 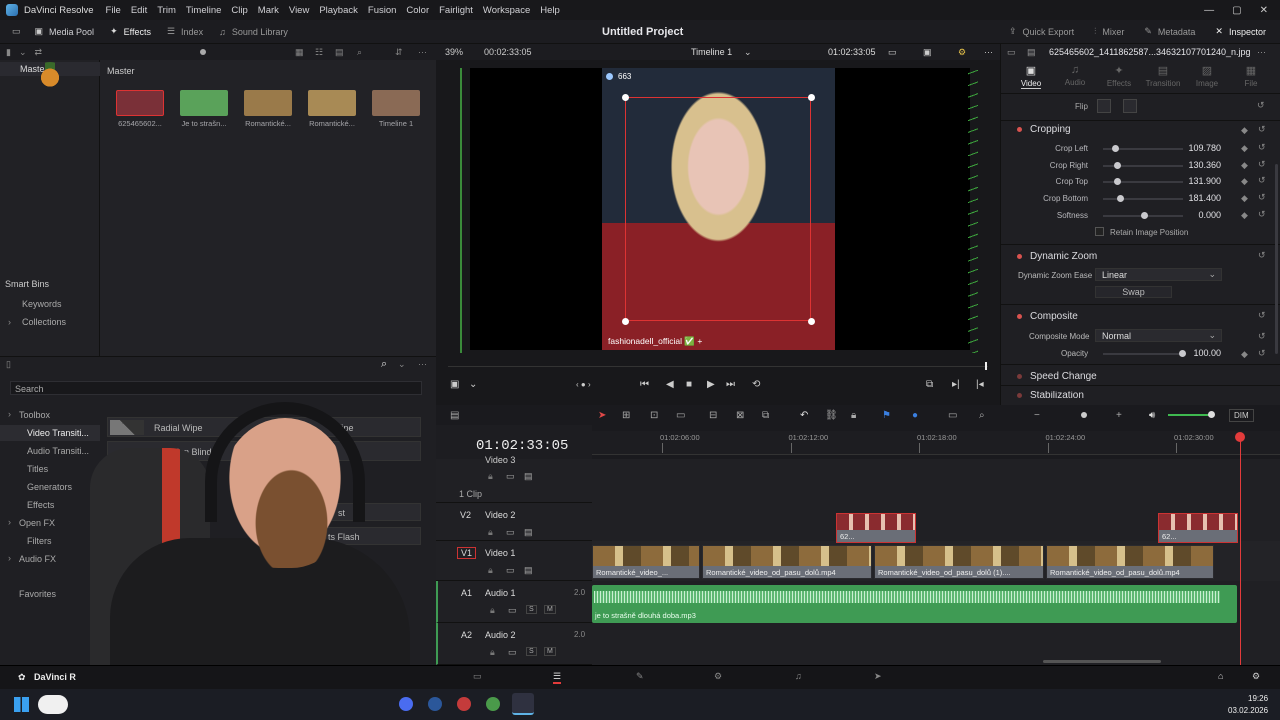 I want to click on metadata-view-icon: ▤, so click(x=339, y=52).